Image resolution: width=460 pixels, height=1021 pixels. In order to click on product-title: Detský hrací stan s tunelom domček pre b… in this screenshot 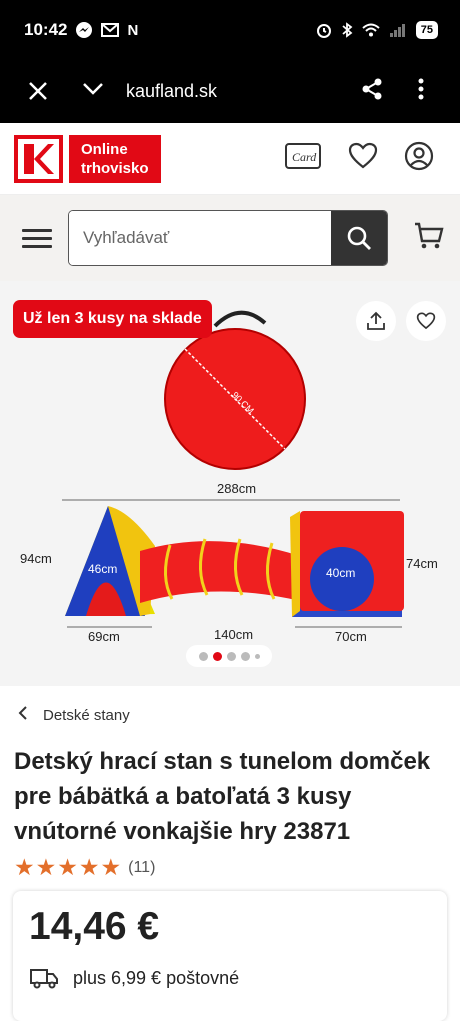, I will do `click(222, 796)`.